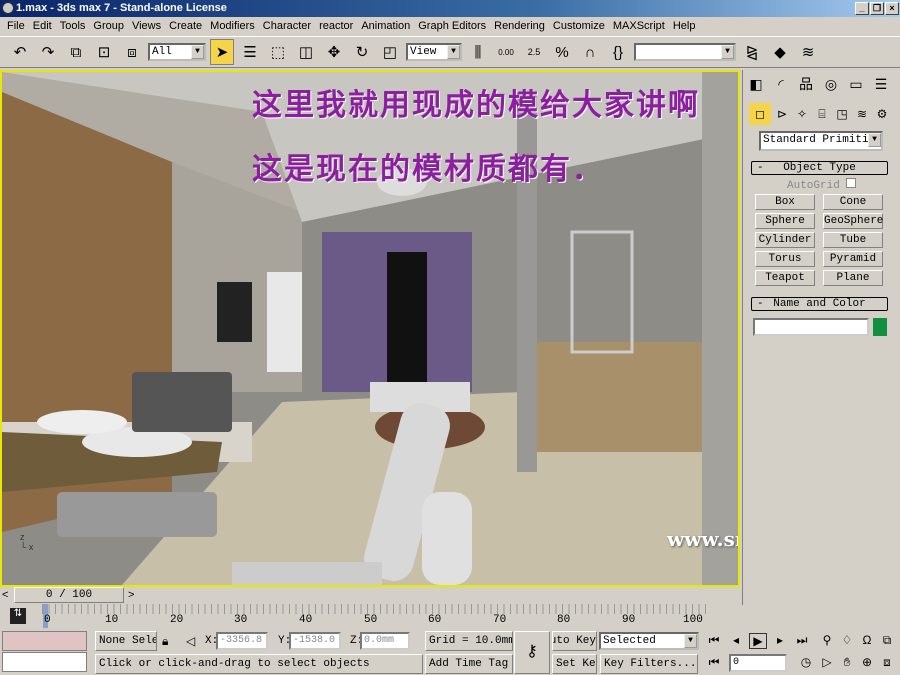 The width and height of the screenshot is (900, 675). I want to click on systems-icon: ⚙, so click(882, 114).